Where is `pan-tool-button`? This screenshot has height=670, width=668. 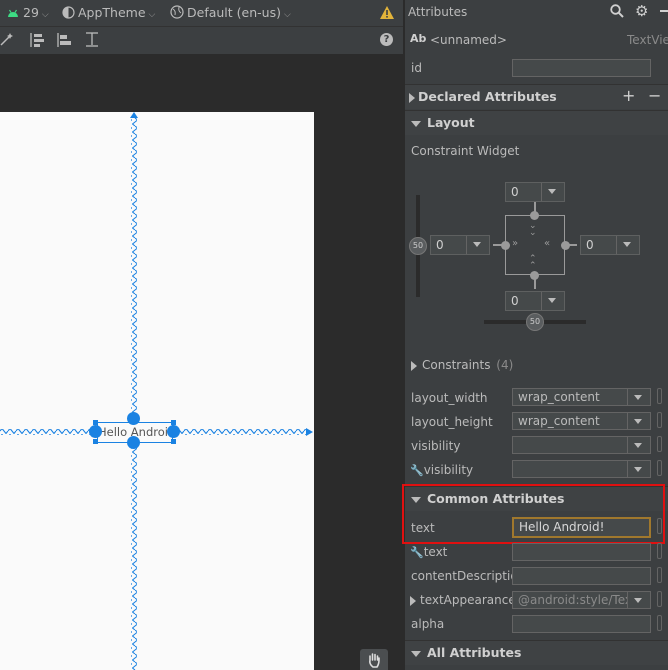
pan-tool-button is located at coordinates (374, 659).